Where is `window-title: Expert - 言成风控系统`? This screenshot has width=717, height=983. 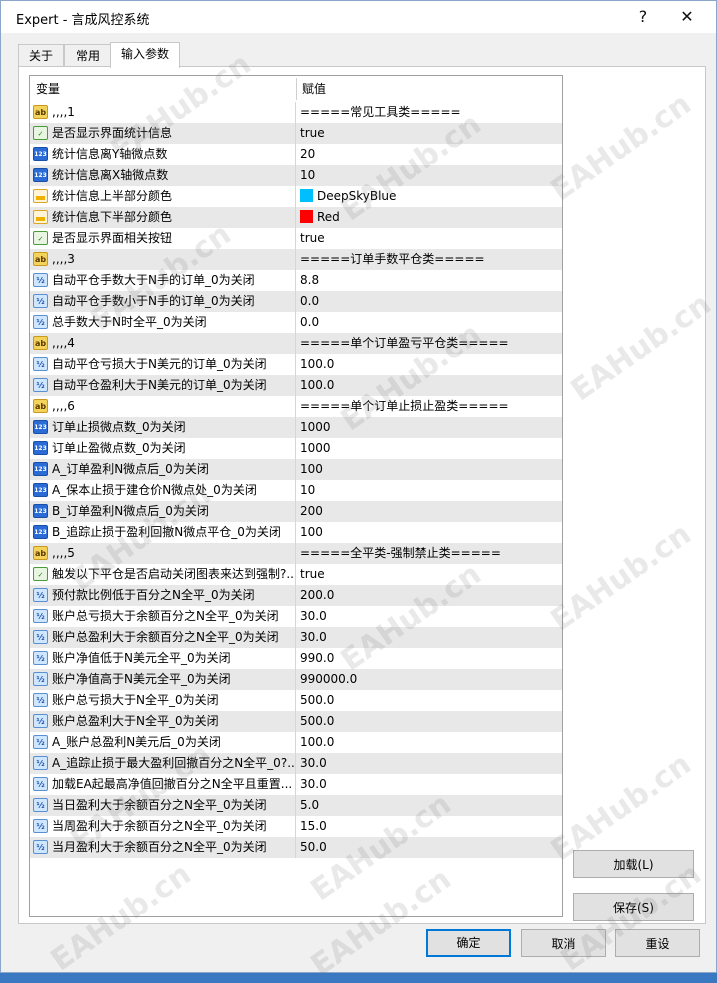
window-title: Expert - 言成风控系统 is located at coordinates (83, 20).